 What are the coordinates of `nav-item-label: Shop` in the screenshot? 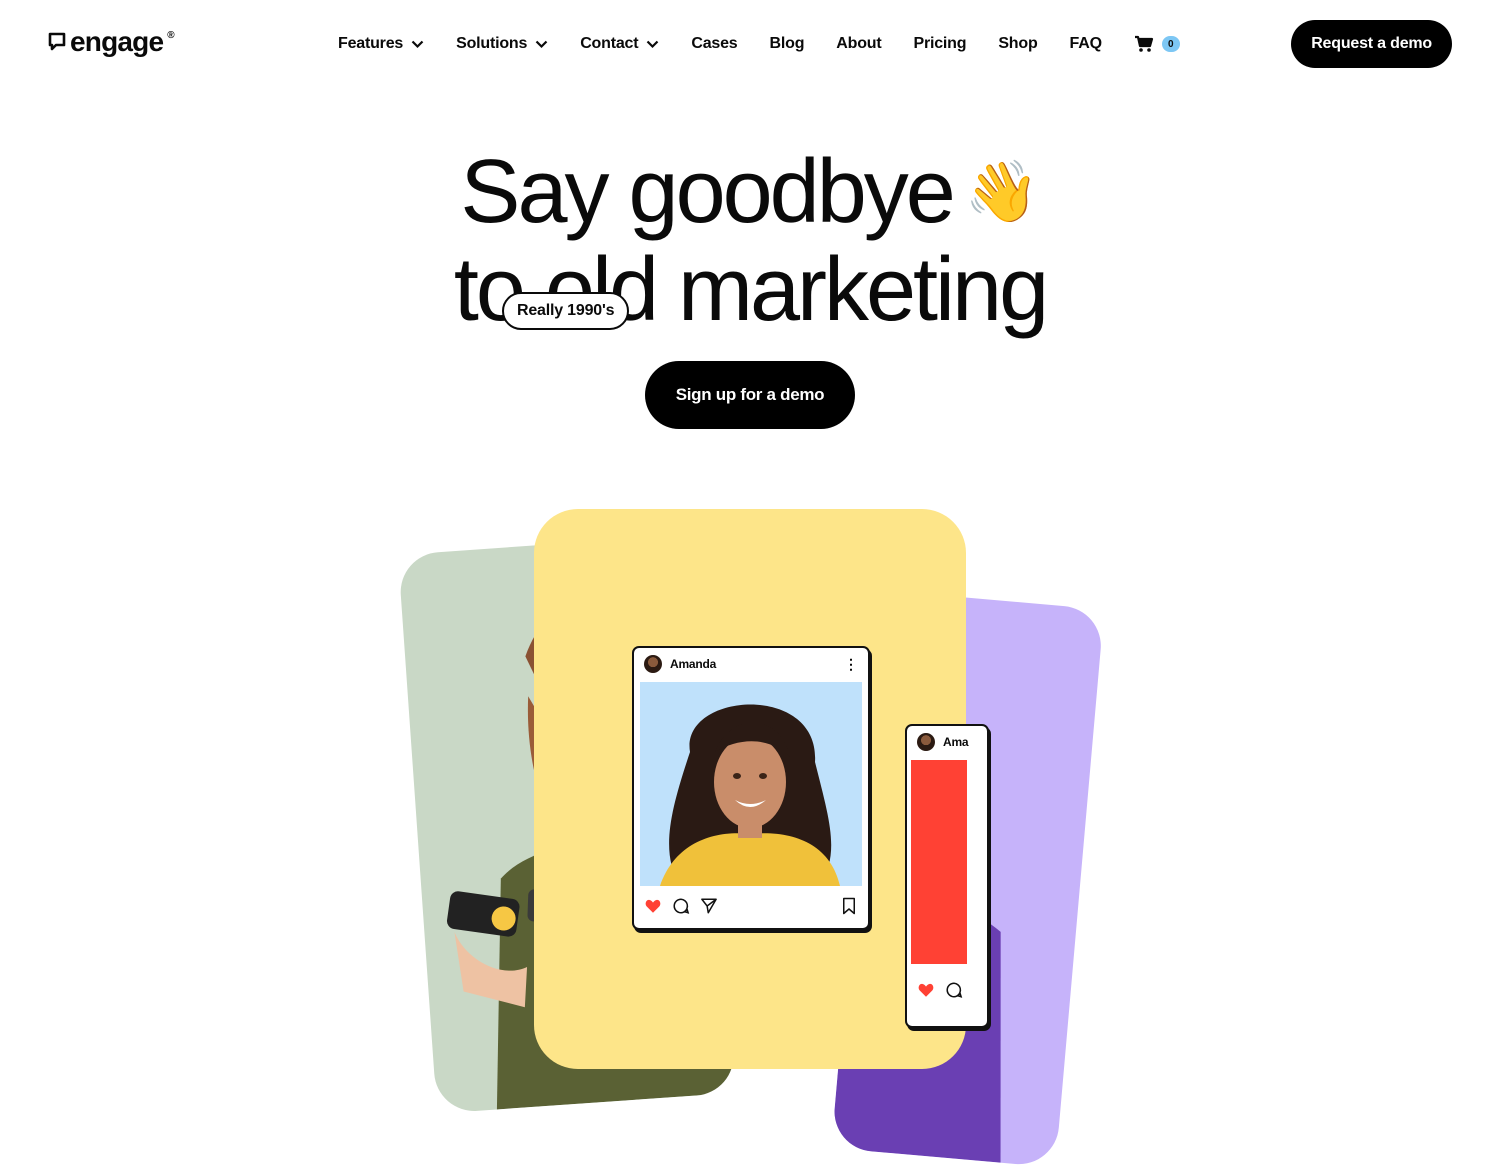 It's located at (1018, 43).